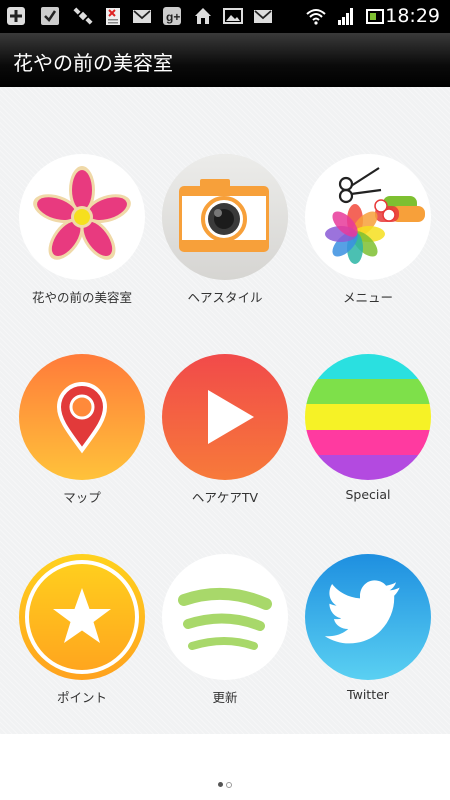  Describe the element at coordinates (82, 497) in the screenshot. I see `grid-item-label: マップ` at that location.